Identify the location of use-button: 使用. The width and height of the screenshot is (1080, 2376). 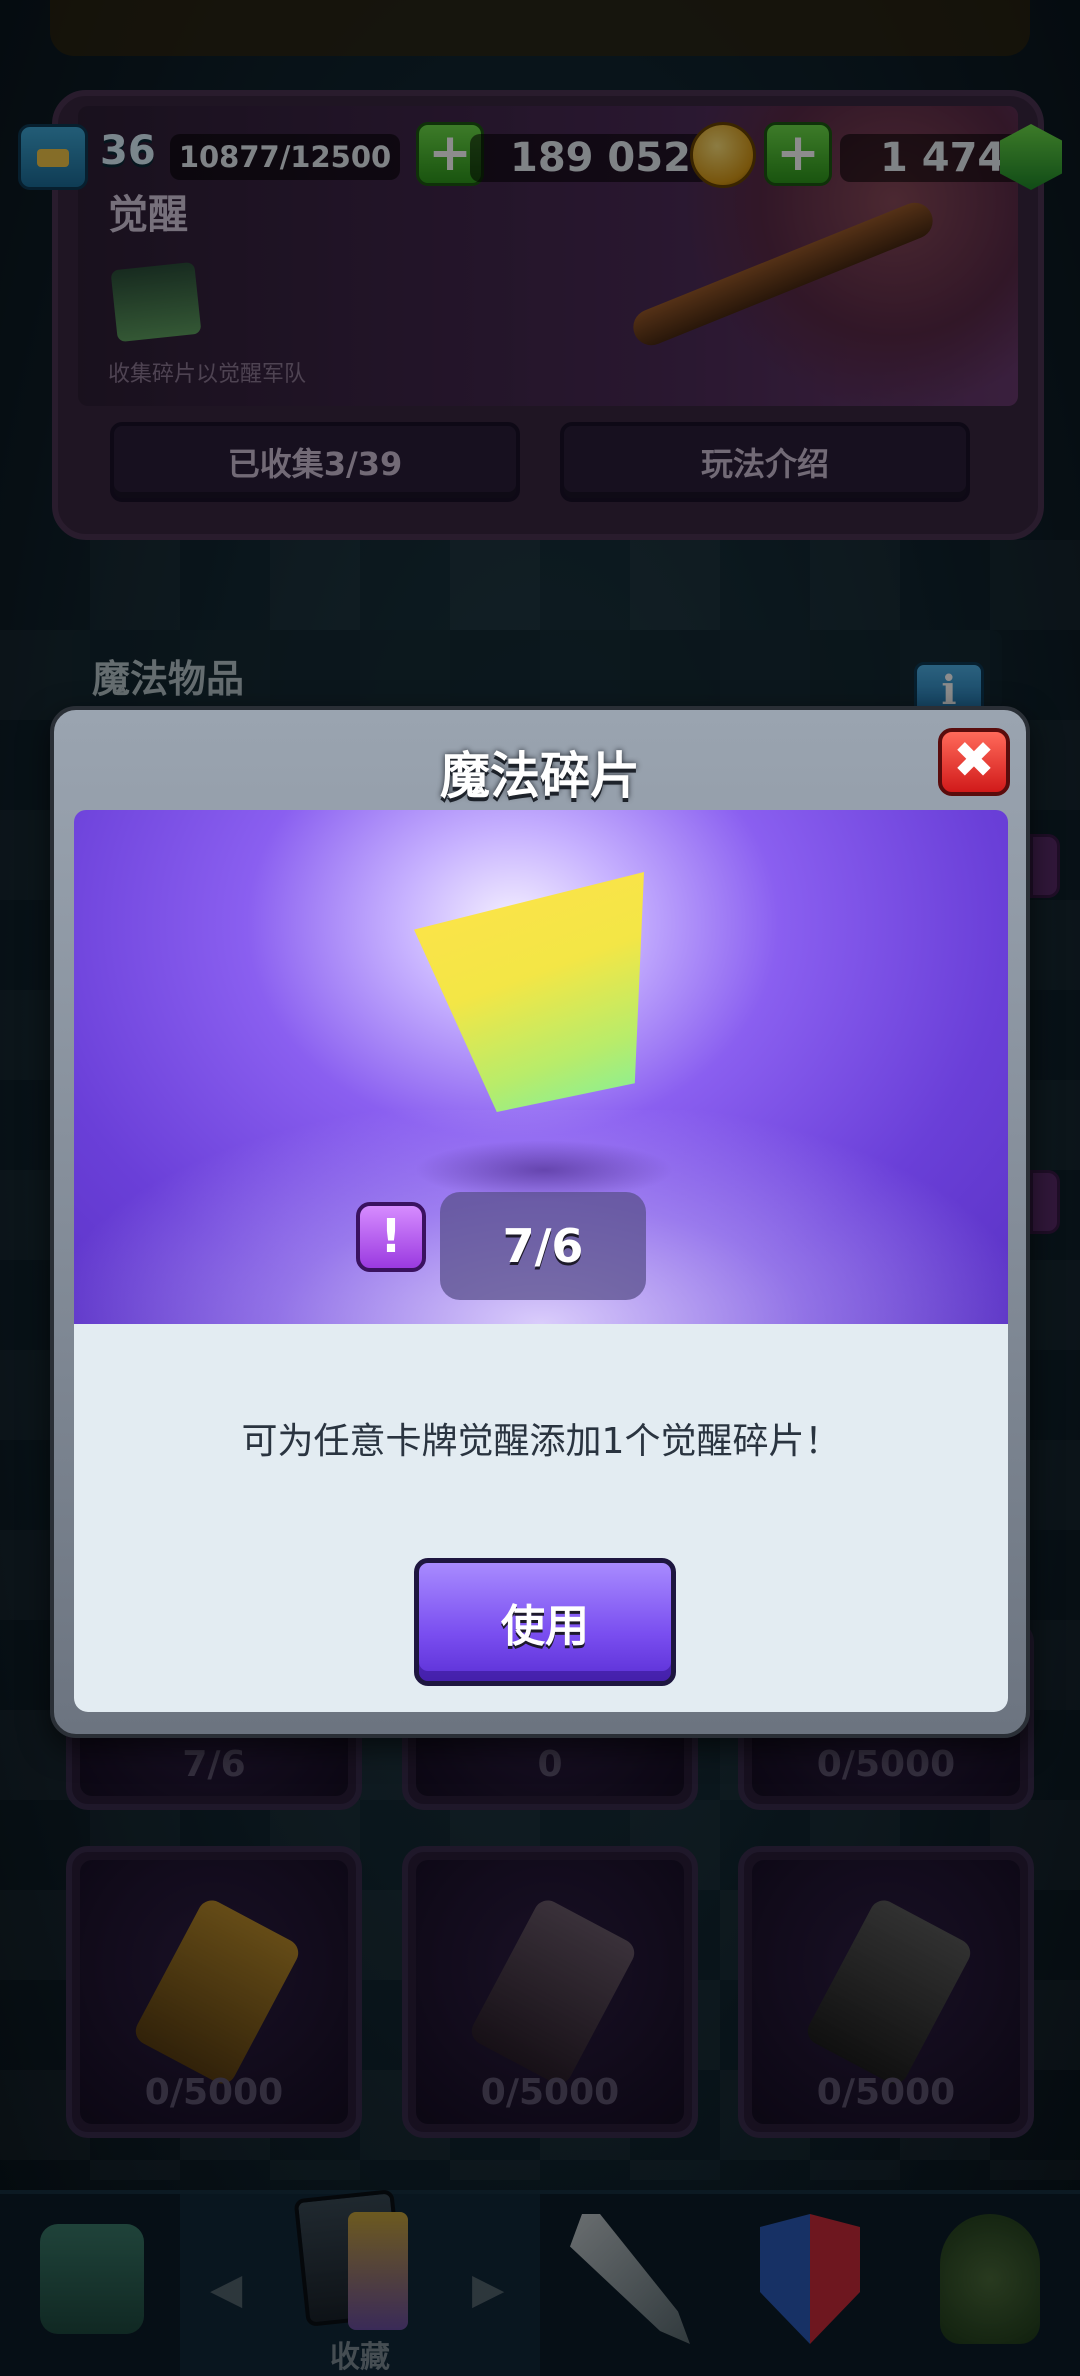
(545, 1622).